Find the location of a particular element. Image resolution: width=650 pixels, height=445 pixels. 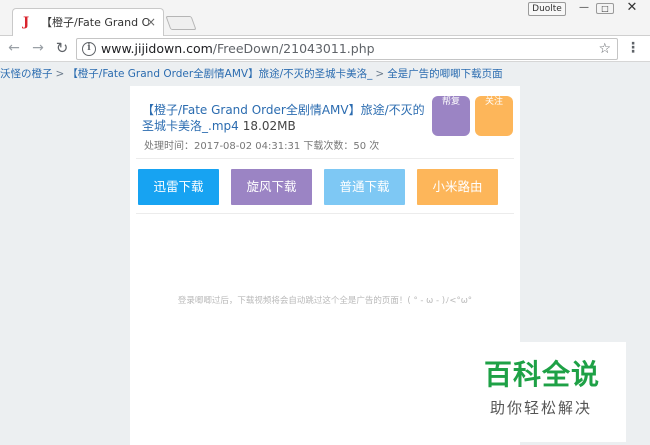

browser-tab-active: J 【橙子/Fate Grand Orde × is located at coordinates (88, 22).